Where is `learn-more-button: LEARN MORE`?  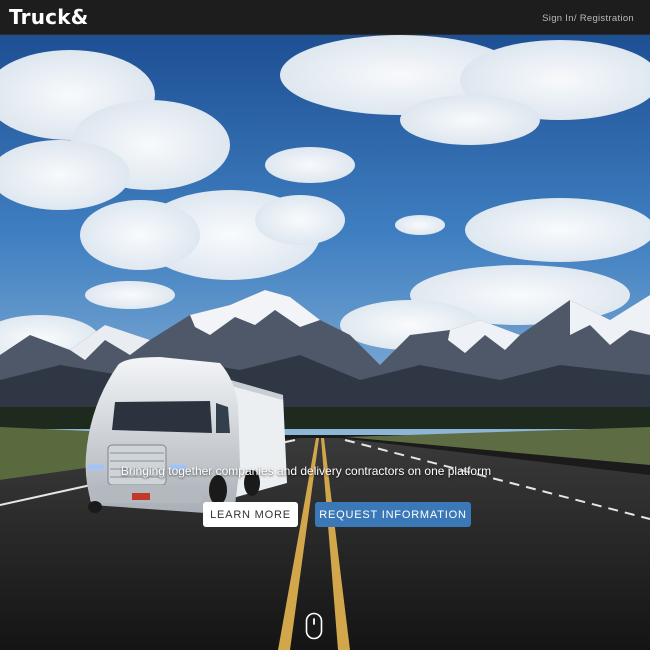
learn-more-button: LEARN MORE is located at coordinates (250, 514).